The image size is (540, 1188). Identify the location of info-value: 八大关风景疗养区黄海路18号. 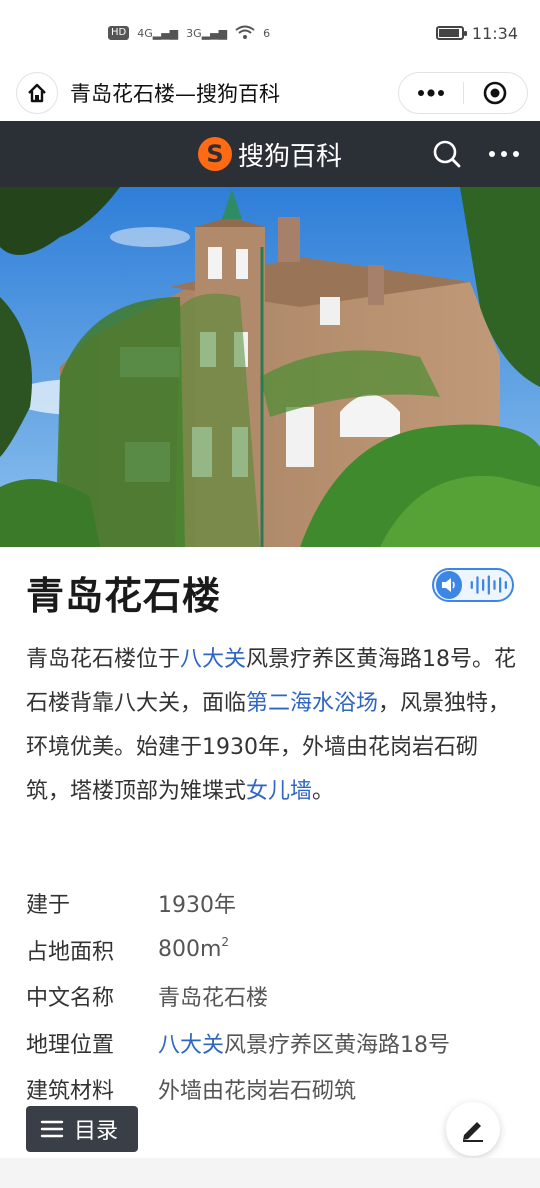
(304, 1045).